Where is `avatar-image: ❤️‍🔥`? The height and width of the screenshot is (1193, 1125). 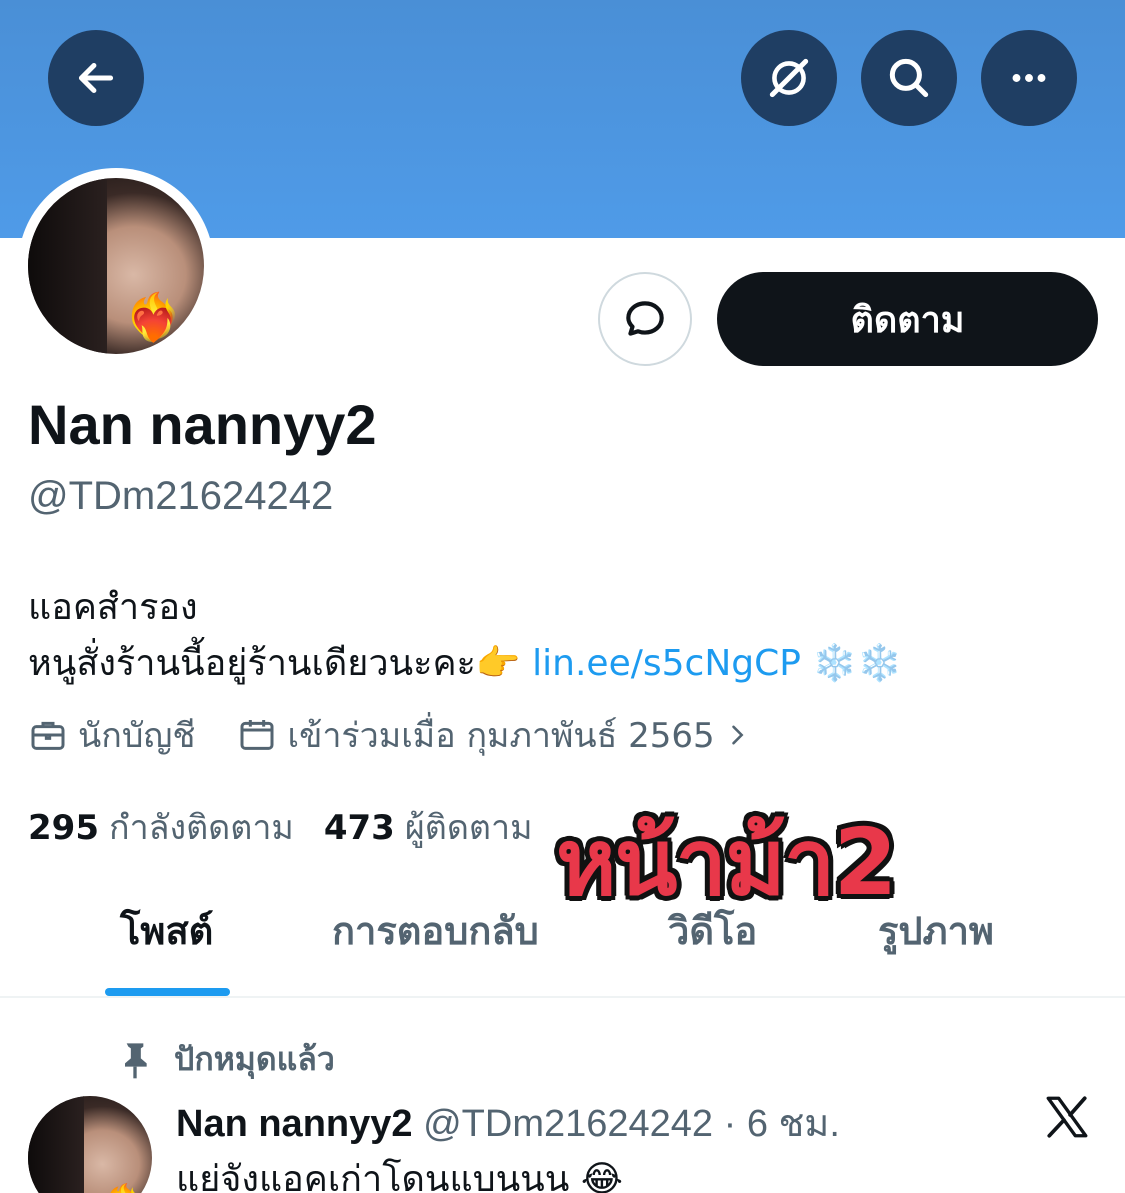
avatar-image: ❤️‍🔥 is located at coordinates (116, 266).